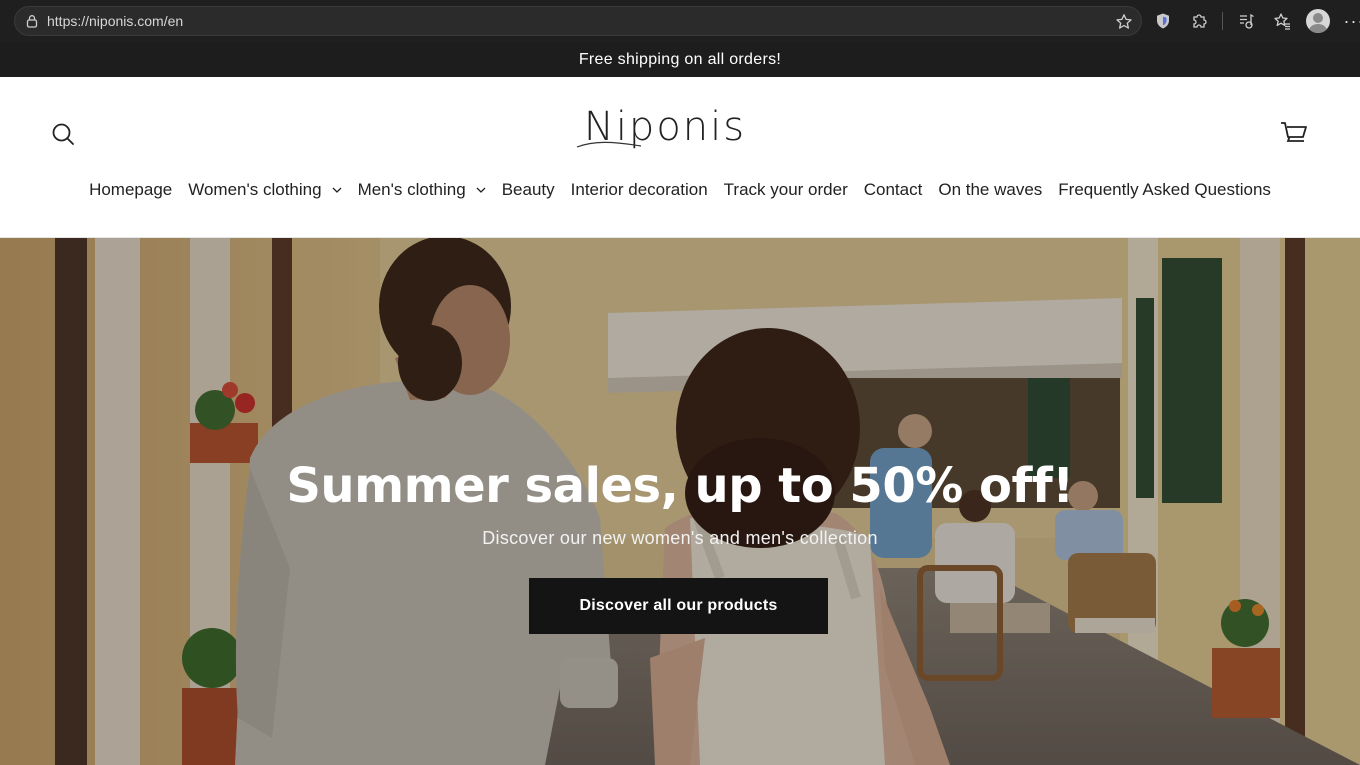 This screenshot has width=1360, height=765. I want to click on announcement-bar: Free shipping on all orders!, so click(680, 59).